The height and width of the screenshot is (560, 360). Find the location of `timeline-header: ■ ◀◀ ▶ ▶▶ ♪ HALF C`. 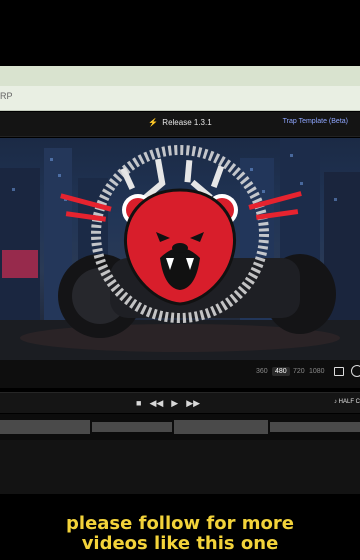

timeline-header: ■ ◀◀ ▶ ▶▶ ♪ HALF C is located at coordinates (180, 402).